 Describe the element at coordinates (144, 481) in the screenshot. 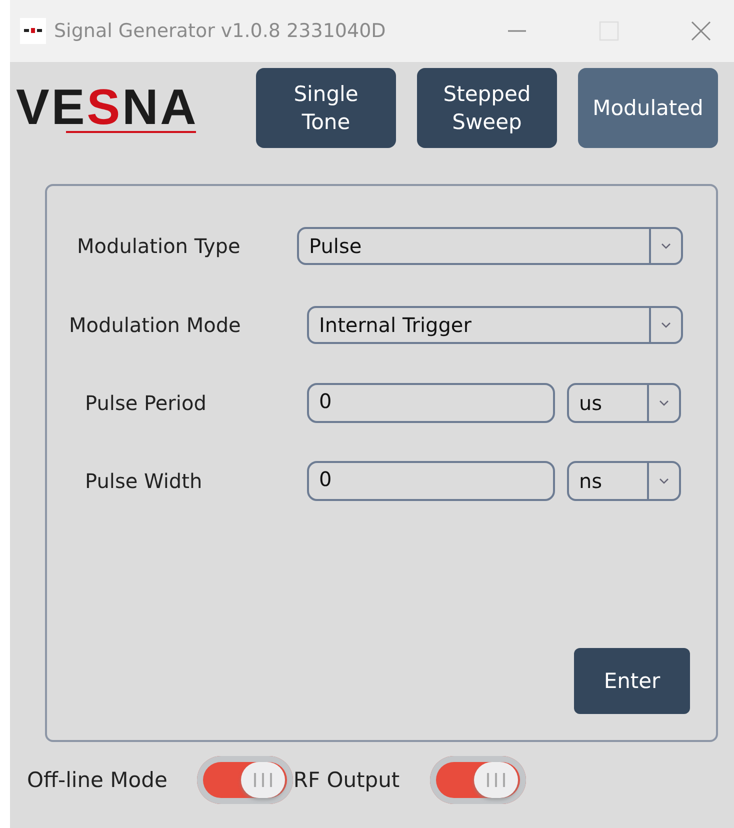

I see `field-label: Pulse Width` at that location.